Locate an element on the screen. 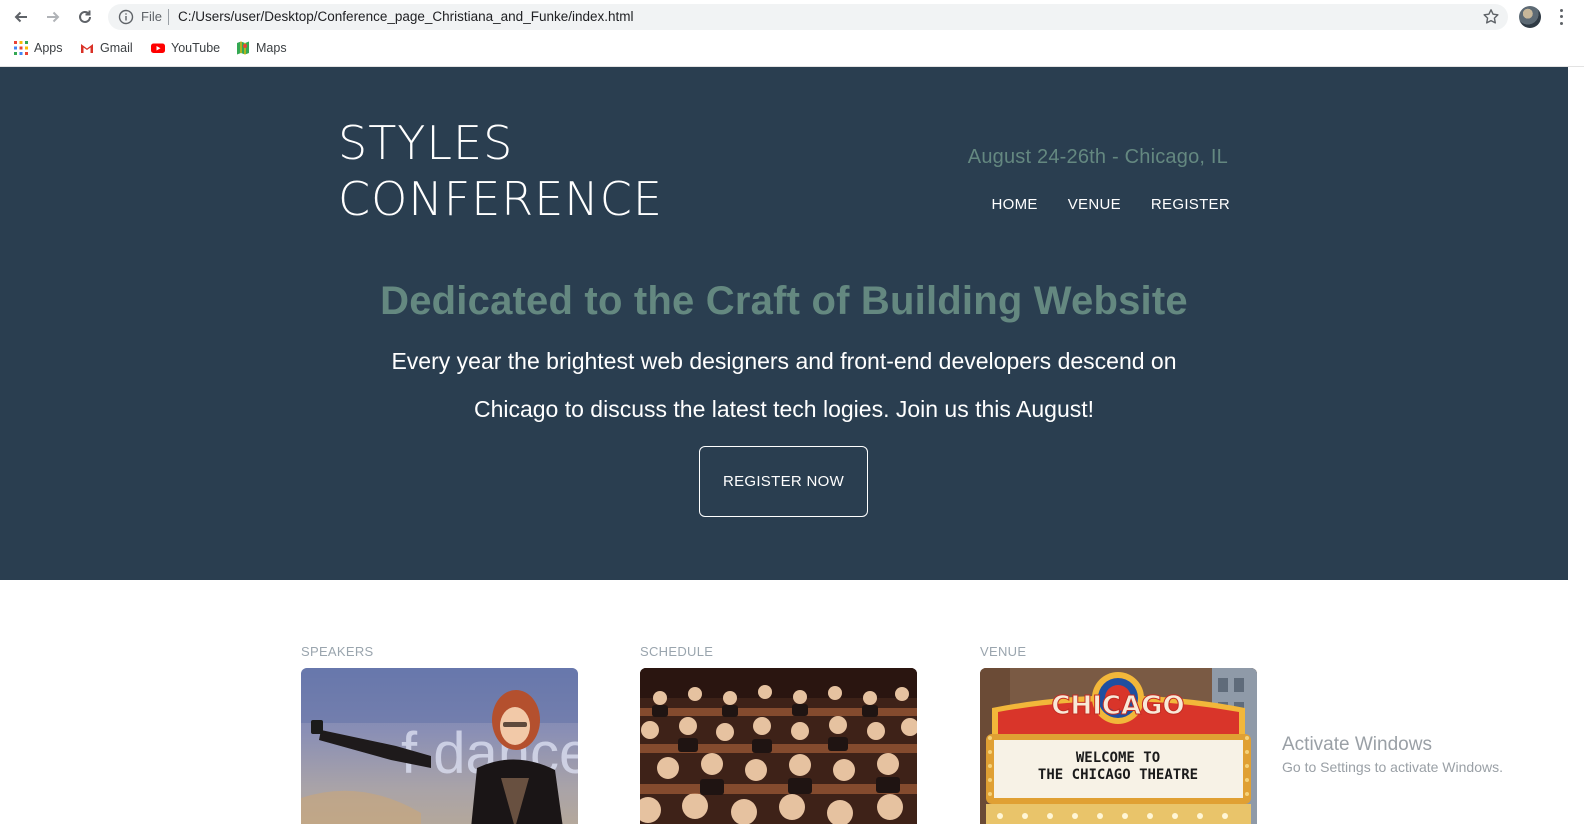 This screenshot has height=824, width=1584. bookmark-gmail: Gmail is located at coordinates (106, 48).